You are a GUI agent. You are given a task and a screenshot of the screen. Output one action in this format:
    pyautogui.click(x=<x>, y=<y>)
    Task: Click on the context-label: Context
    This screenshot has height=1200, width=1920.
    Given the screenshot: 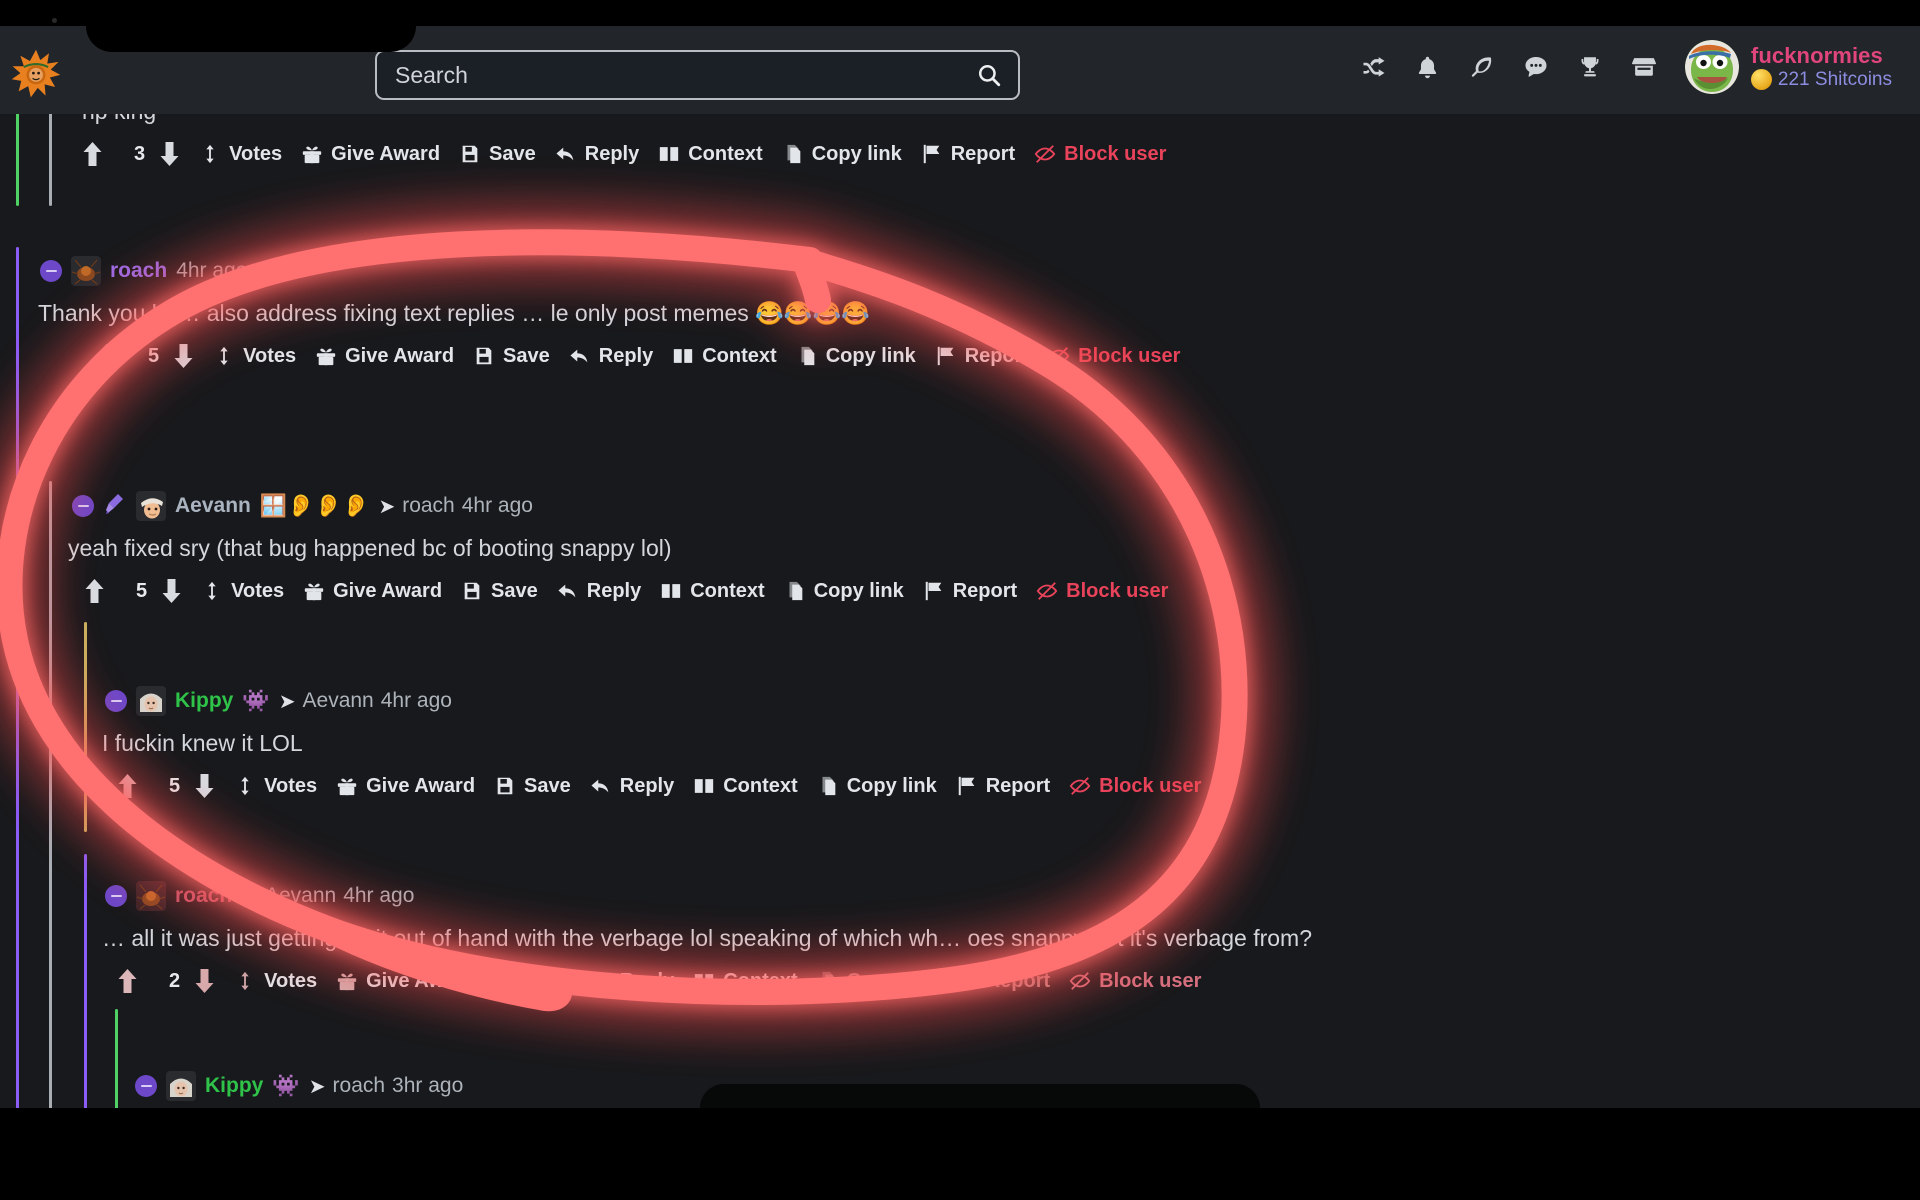 What is the action you would take?
    pyautogui.click(x=739, y=355)
    